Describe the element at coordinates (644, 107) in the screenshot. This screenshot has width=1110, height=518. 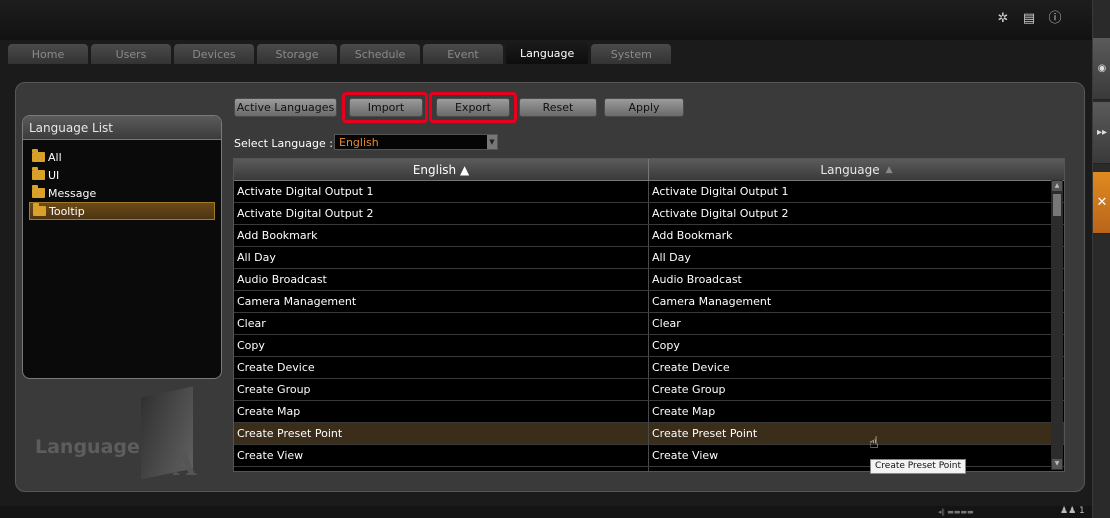
I see `apply-button: Apply` at that location.